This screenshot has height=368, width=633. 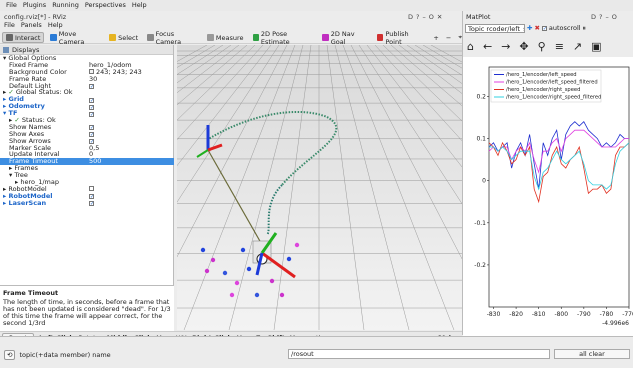 What do you see at coordinates (87, 106) in the screenshot?
I see `display-tree-row: ▸ Odometry ✓` at bounding box center [87, 106].